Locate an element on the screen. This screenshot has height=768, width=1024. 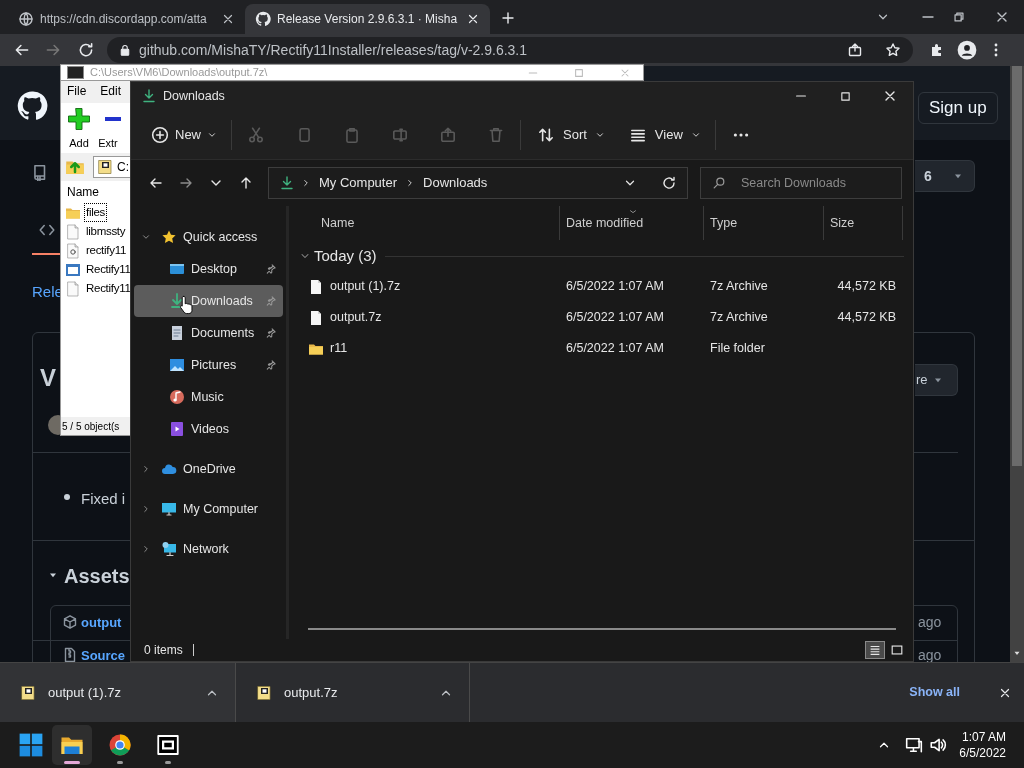
path-field: C: is located at coordinates (111, 167).